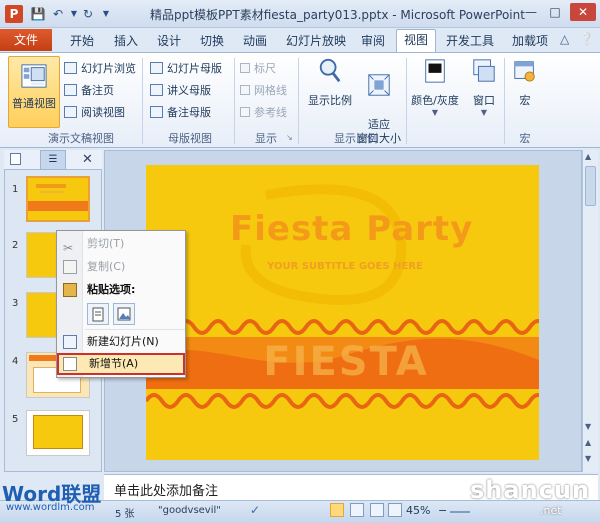 The width and height of the screenshot is (600, 523). What do you see at coordinates (289, 137) in the screenshot?
I see `dialog-launcher-icon: ↘` at bounding box center [289, 137].